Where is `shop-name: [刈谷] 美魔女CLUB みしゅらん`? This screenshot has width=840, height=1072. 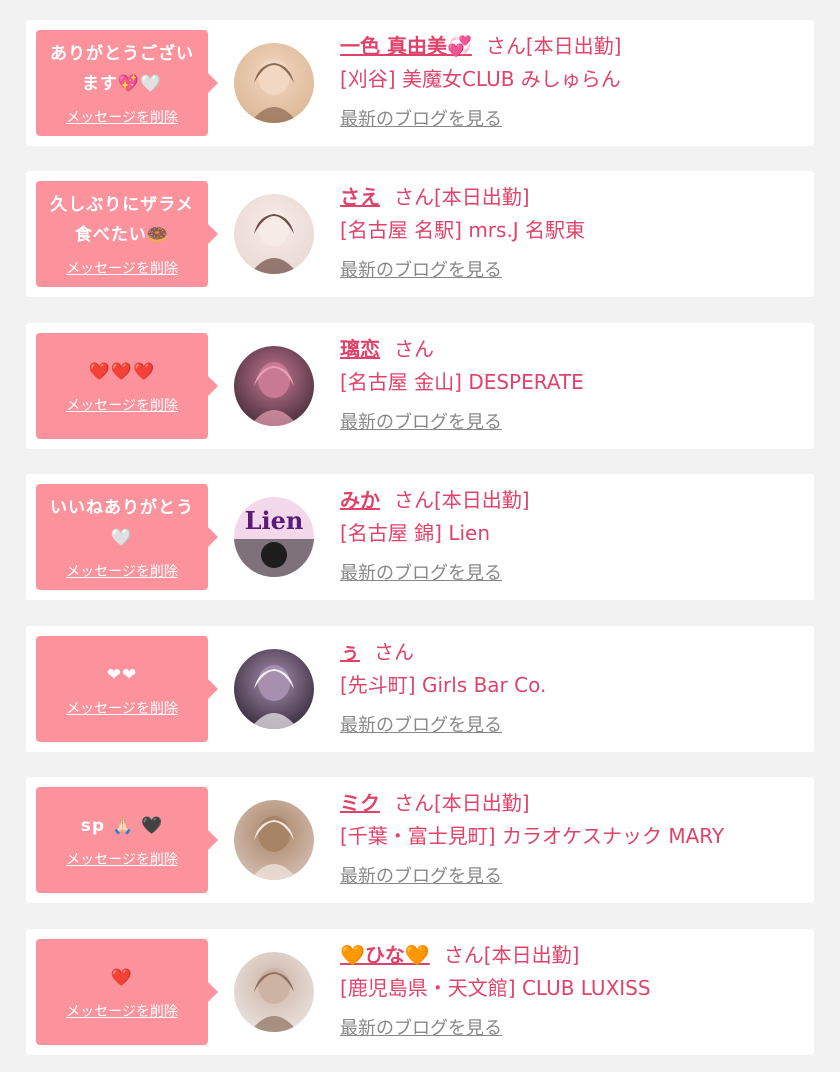
shop-name: [刈谷] 美魔女CLUB みしゅらん is located at coordinates (480, 79).